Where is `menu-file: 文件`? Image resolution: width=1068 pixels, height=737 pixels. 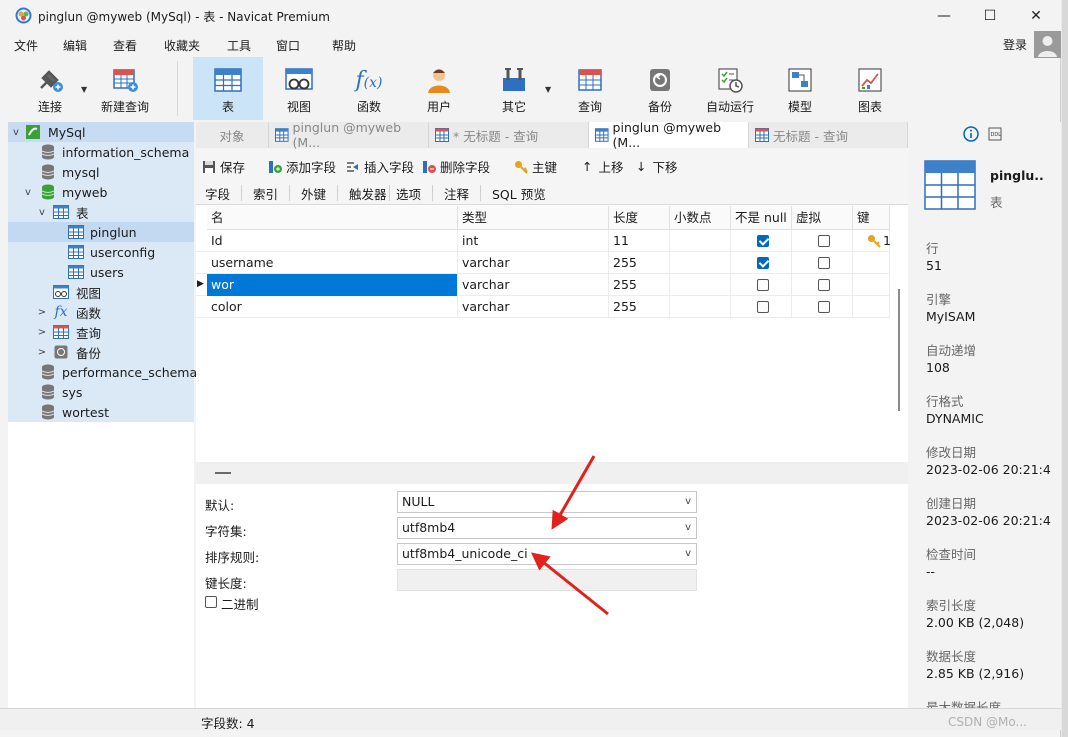
menu-file: 文件 is located at coordinates (26, 45).